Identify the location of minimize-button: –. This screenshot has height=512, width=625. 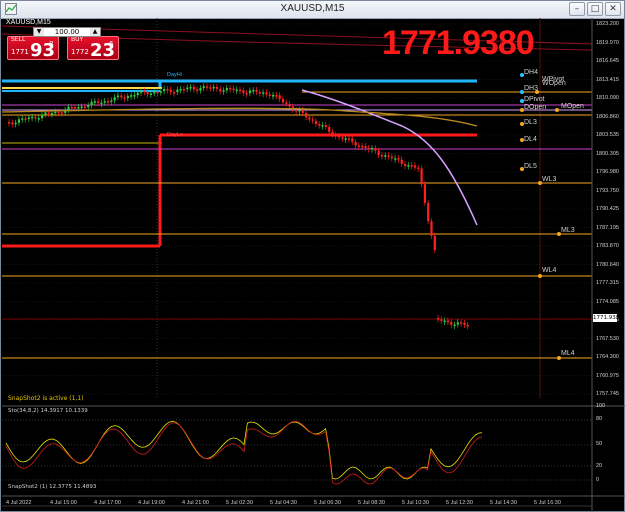
(577, 9).